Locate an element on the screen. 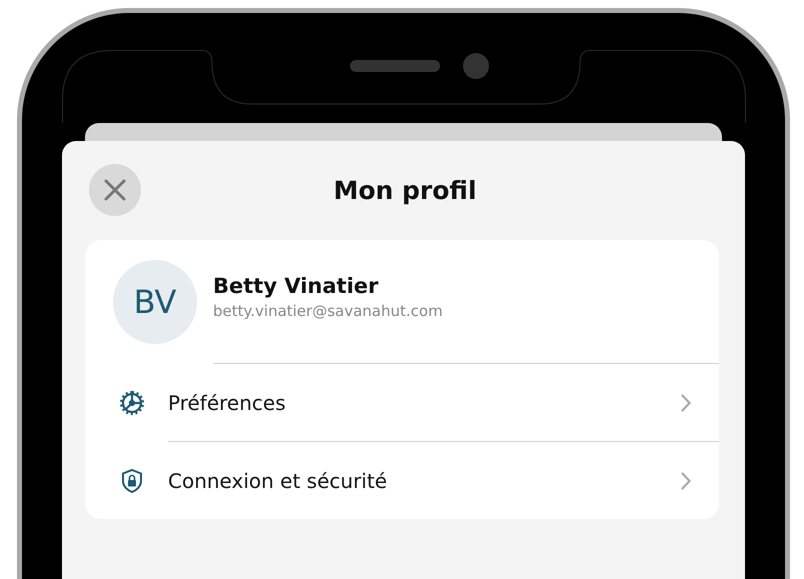  user-name: Betty Vinatier is located at coordinates (296, 286).